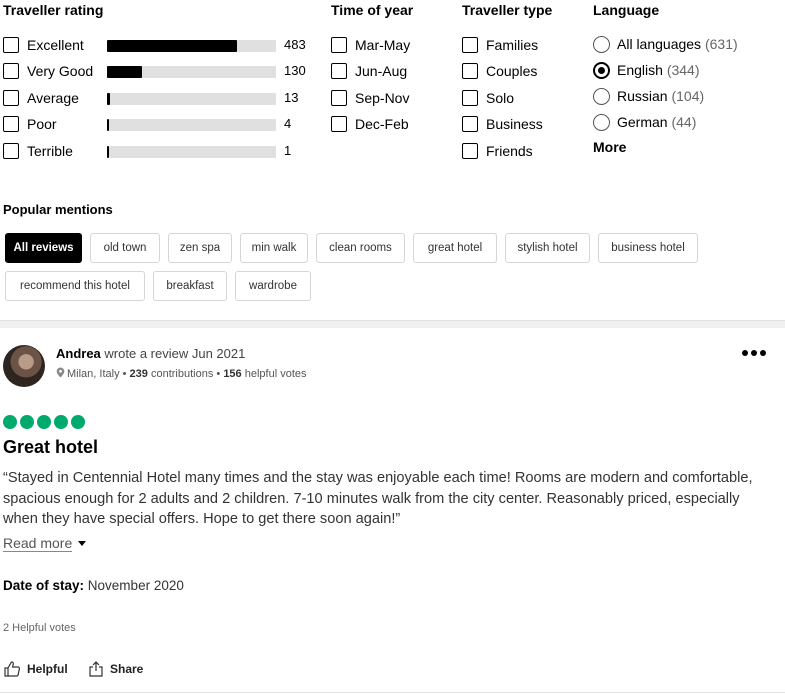  What do you see at coordinates (138, 374) in the screenshot?
I see `reviewer-contributions: 239` at bounding box center [138, 374].